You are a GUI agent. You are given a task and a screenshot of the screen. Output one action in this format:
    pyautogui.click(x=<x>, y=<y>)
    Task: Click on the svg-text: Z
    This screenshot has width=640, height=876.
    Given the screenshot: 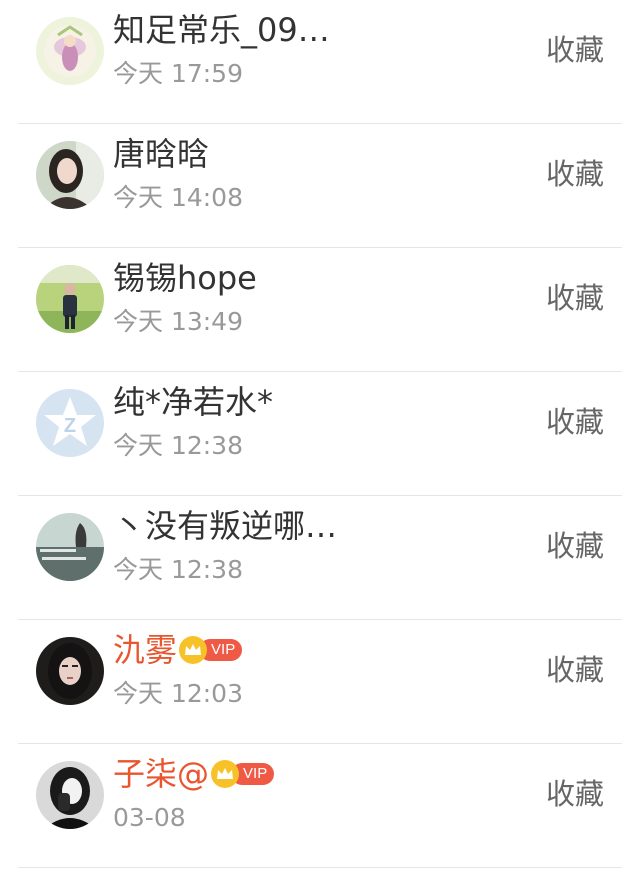 What is the action you would take?
    pyautogui.click(x=70, y=426)
    